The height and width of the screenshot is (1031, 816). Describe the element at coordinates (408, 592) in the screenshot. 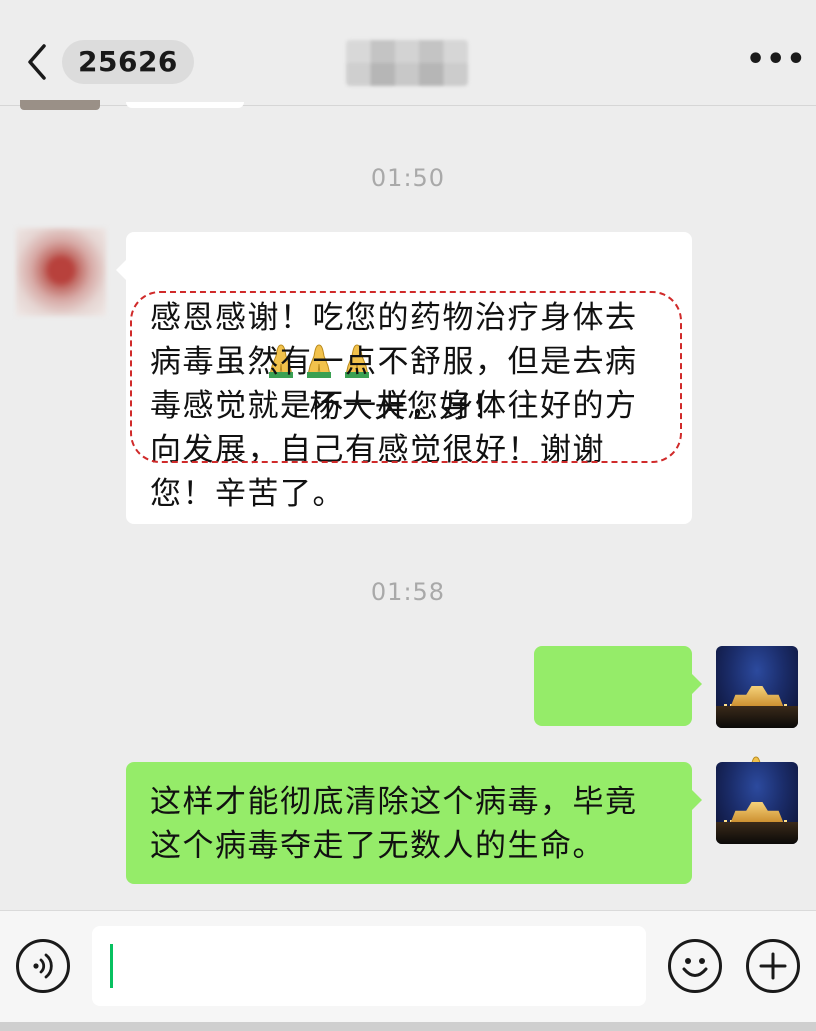

I see `timestamp: 01:58` at that location.